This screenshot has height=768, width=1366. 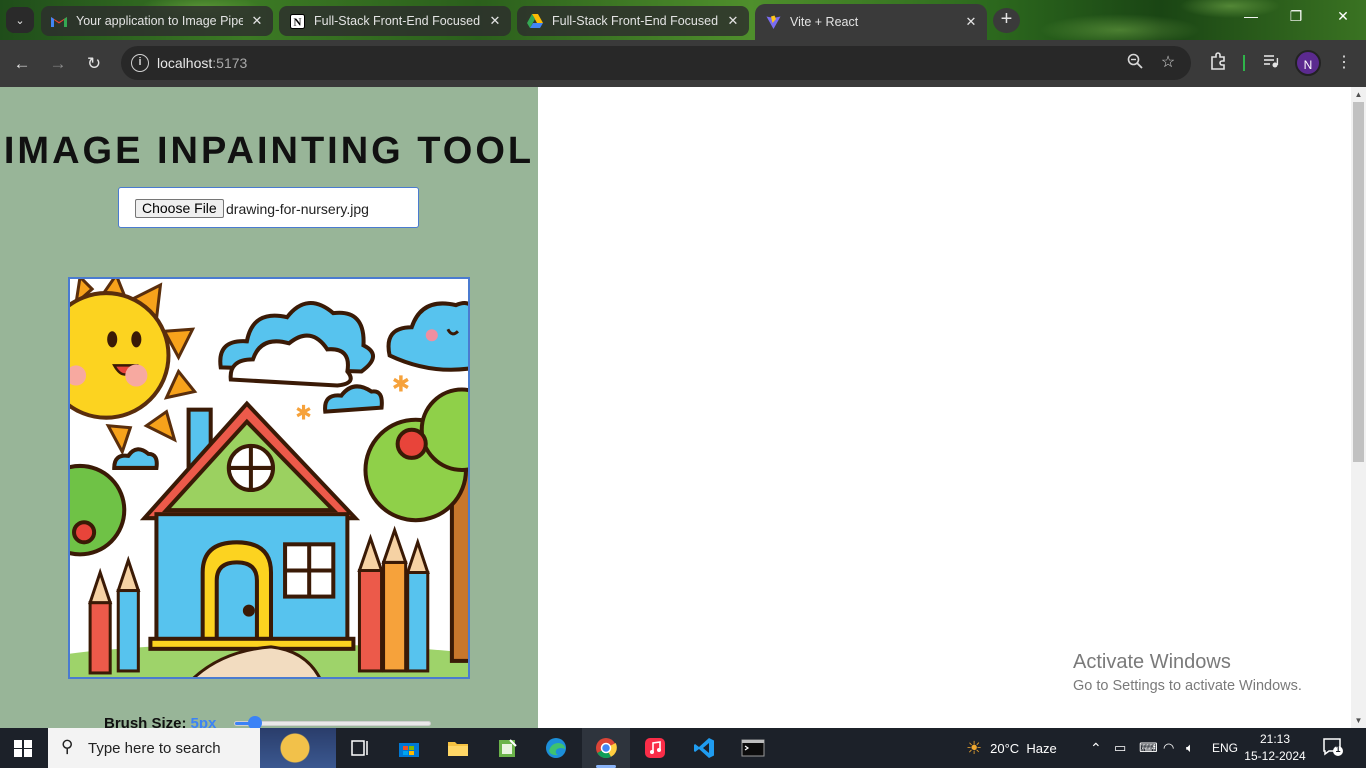 I want to click on notion-icon: N, so click(x=297, y=21).